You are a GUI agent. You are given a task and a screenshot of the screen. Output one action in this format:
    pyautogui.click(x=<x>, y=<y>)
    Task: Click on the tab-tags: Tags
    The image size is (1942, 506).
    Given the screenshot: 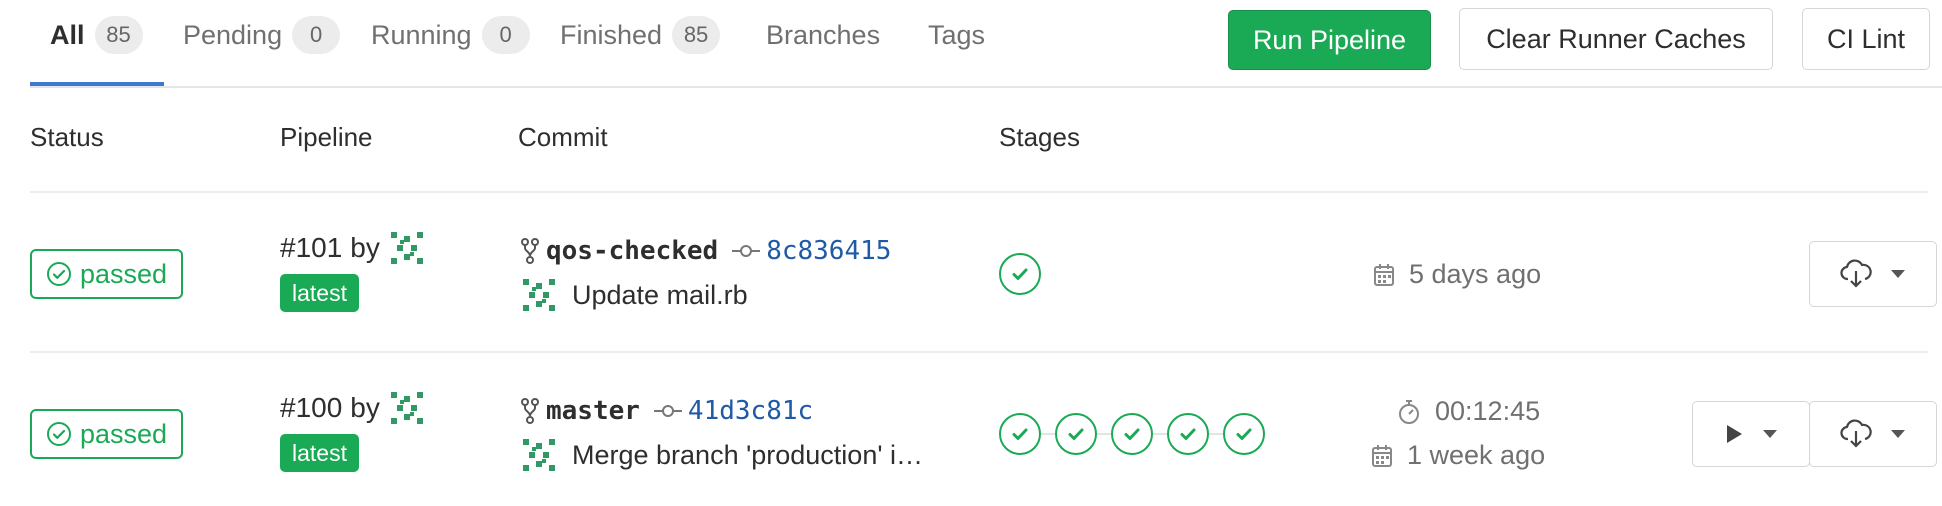 What is the action you would take?
    pyautogui.click(x=956, y=35)
    